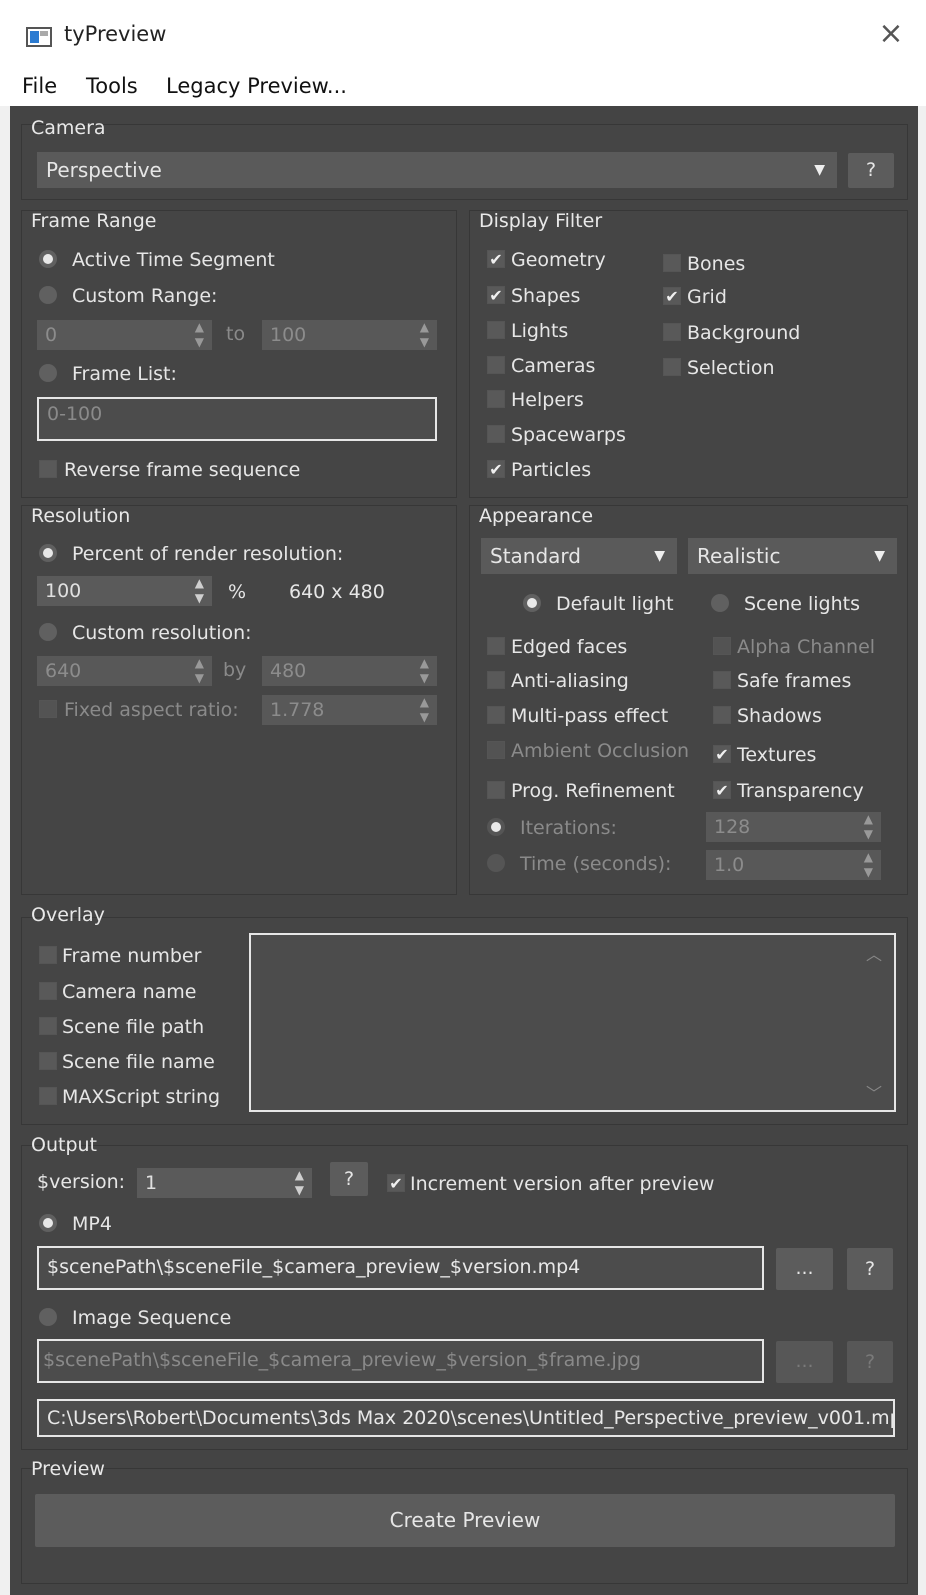 Image resolution: width=926 pixels, height=1595 pixels. What do you see at coordinates (48, 955) in the screenshot?
I see `frame-number-checkbox` at bounding box center [48, 955].